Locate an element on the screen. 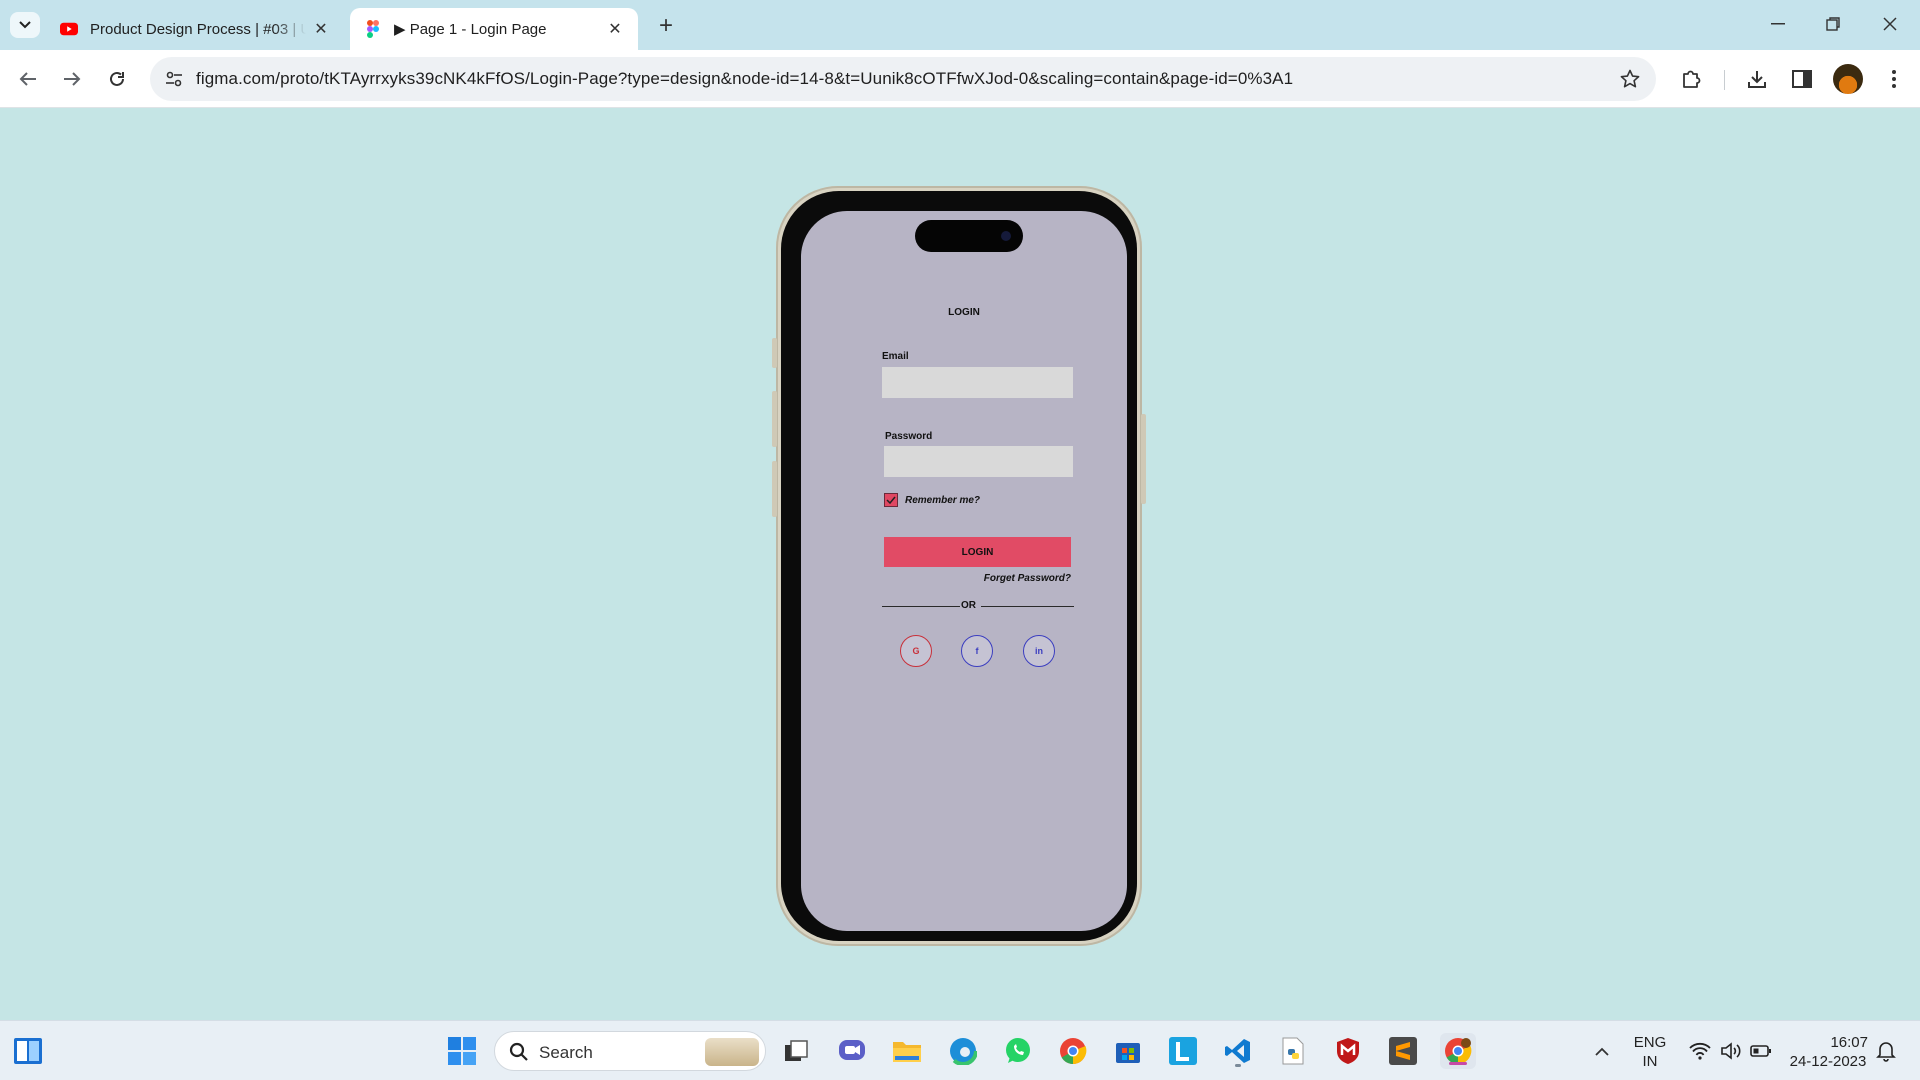 The width and height of the screenshot is (1920, 1080). vscode-icon is located at coordinates (1237, 1051).